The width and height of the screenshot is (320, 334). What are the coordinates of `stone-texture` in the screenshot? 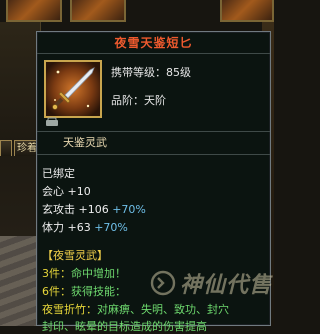 It's located at (20, 281).